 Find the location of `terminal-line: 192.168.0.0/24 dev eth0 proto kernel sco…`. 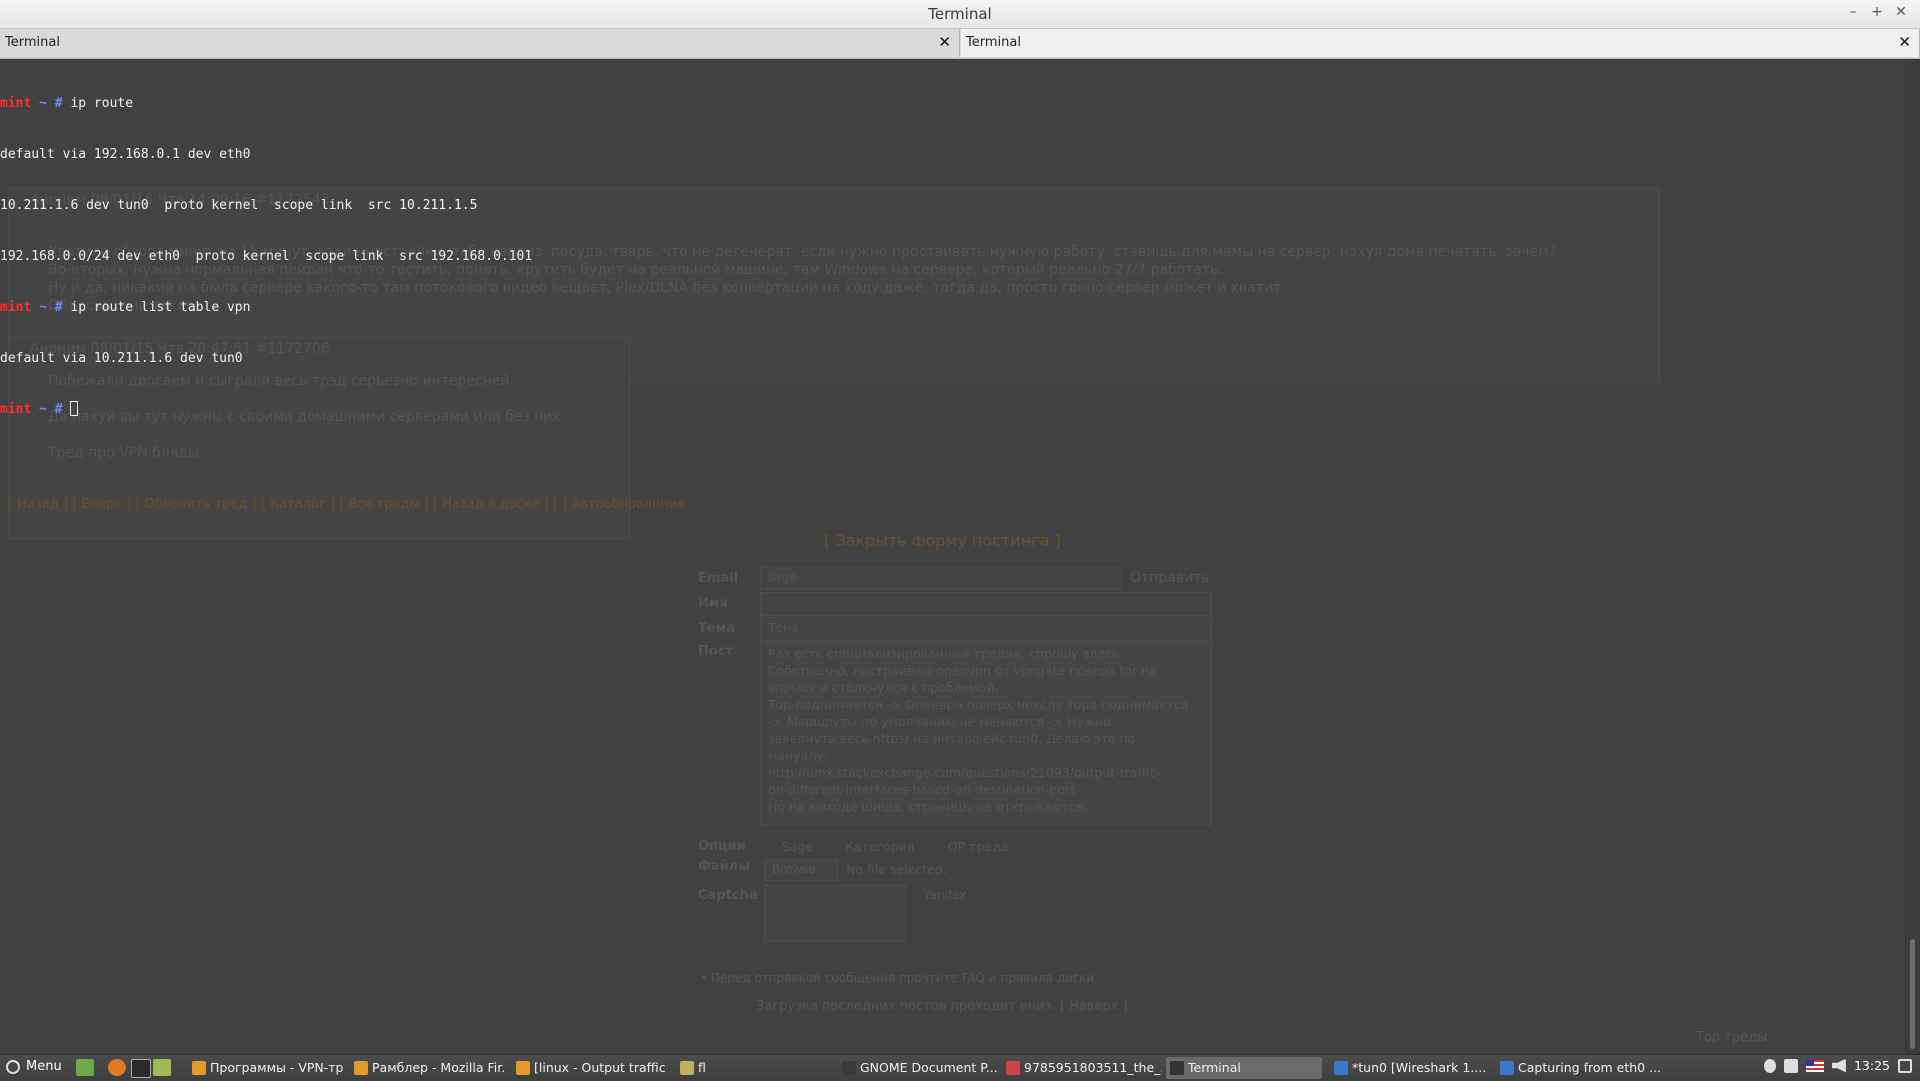

terminal-line: 192.168.0.0/24 dev eth0 proto kernel sco… is located at coordinates (266, 256).